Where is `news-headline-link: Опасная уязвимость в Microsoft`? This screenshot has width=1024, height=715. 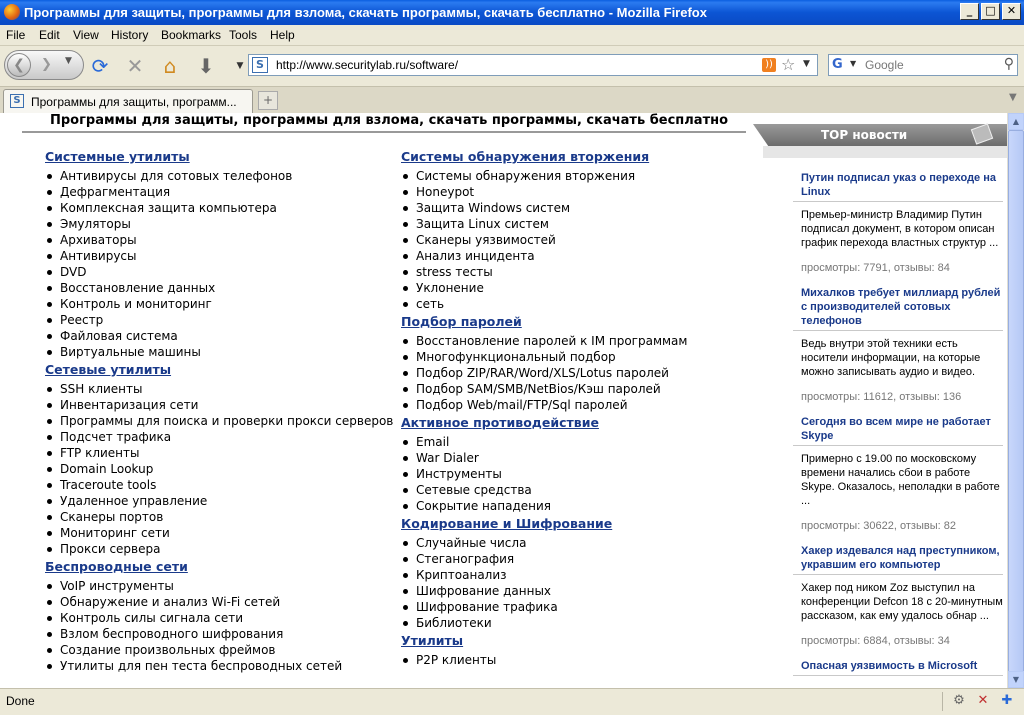
news-headline-link: Опасная уязвимость в Microsoft is located at coordinates (898, 667).